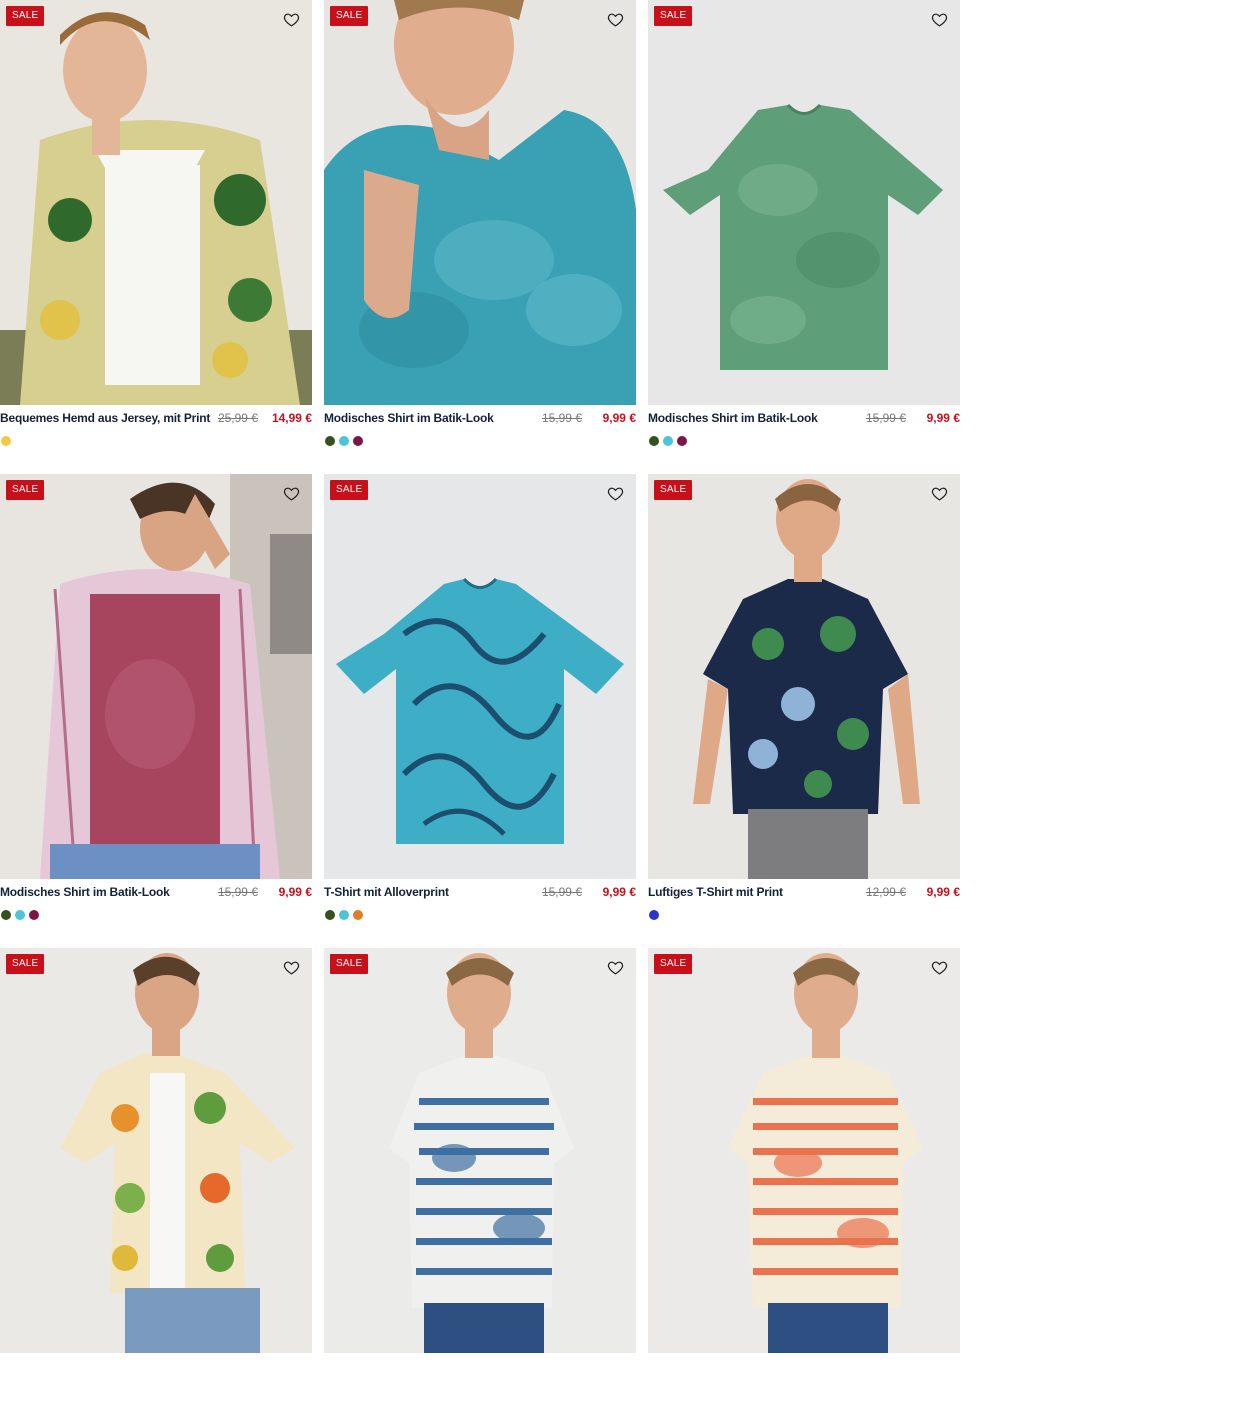  Describe the element at coordinates (715, 892) in the screenshot. I see `product-title: Luftiges T-Shirt mit Print` at that location.